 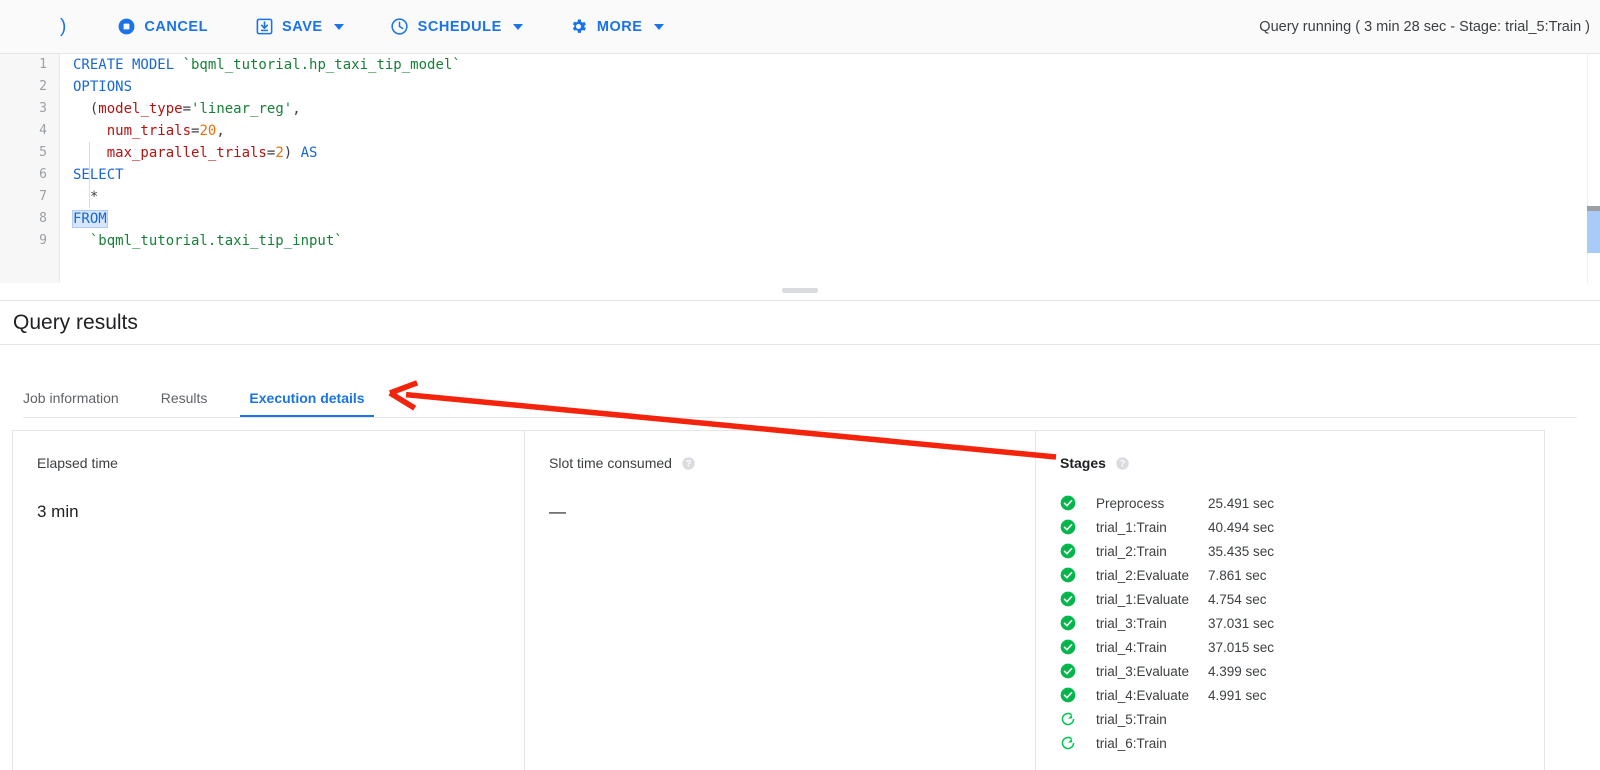 What do you see at coordinates (75, 322) in the screenshot?
I see `page-title: Query results` at bounding box center [75, 322].